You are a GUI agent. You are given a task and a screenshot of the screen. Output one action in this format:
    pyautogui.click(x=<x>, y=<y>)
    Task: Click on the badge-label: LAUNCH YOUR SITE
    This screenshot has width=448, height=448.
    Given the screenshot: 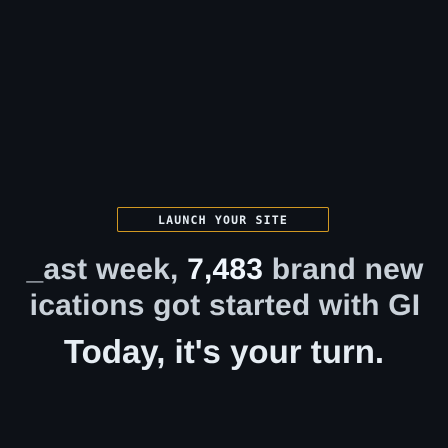 What is the action you would take?
    pyautogui.click(x=223, y=219)
    